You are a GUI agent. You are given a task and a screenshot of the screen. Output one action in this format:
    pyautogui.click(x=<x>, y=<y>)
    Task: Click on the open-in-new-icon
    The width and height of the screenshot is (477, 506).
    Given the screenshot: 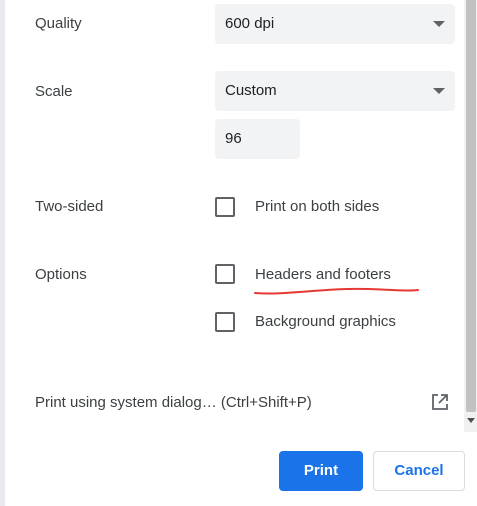 What is the action you would take?
    pyautogui.click(x=440, y=402)
    